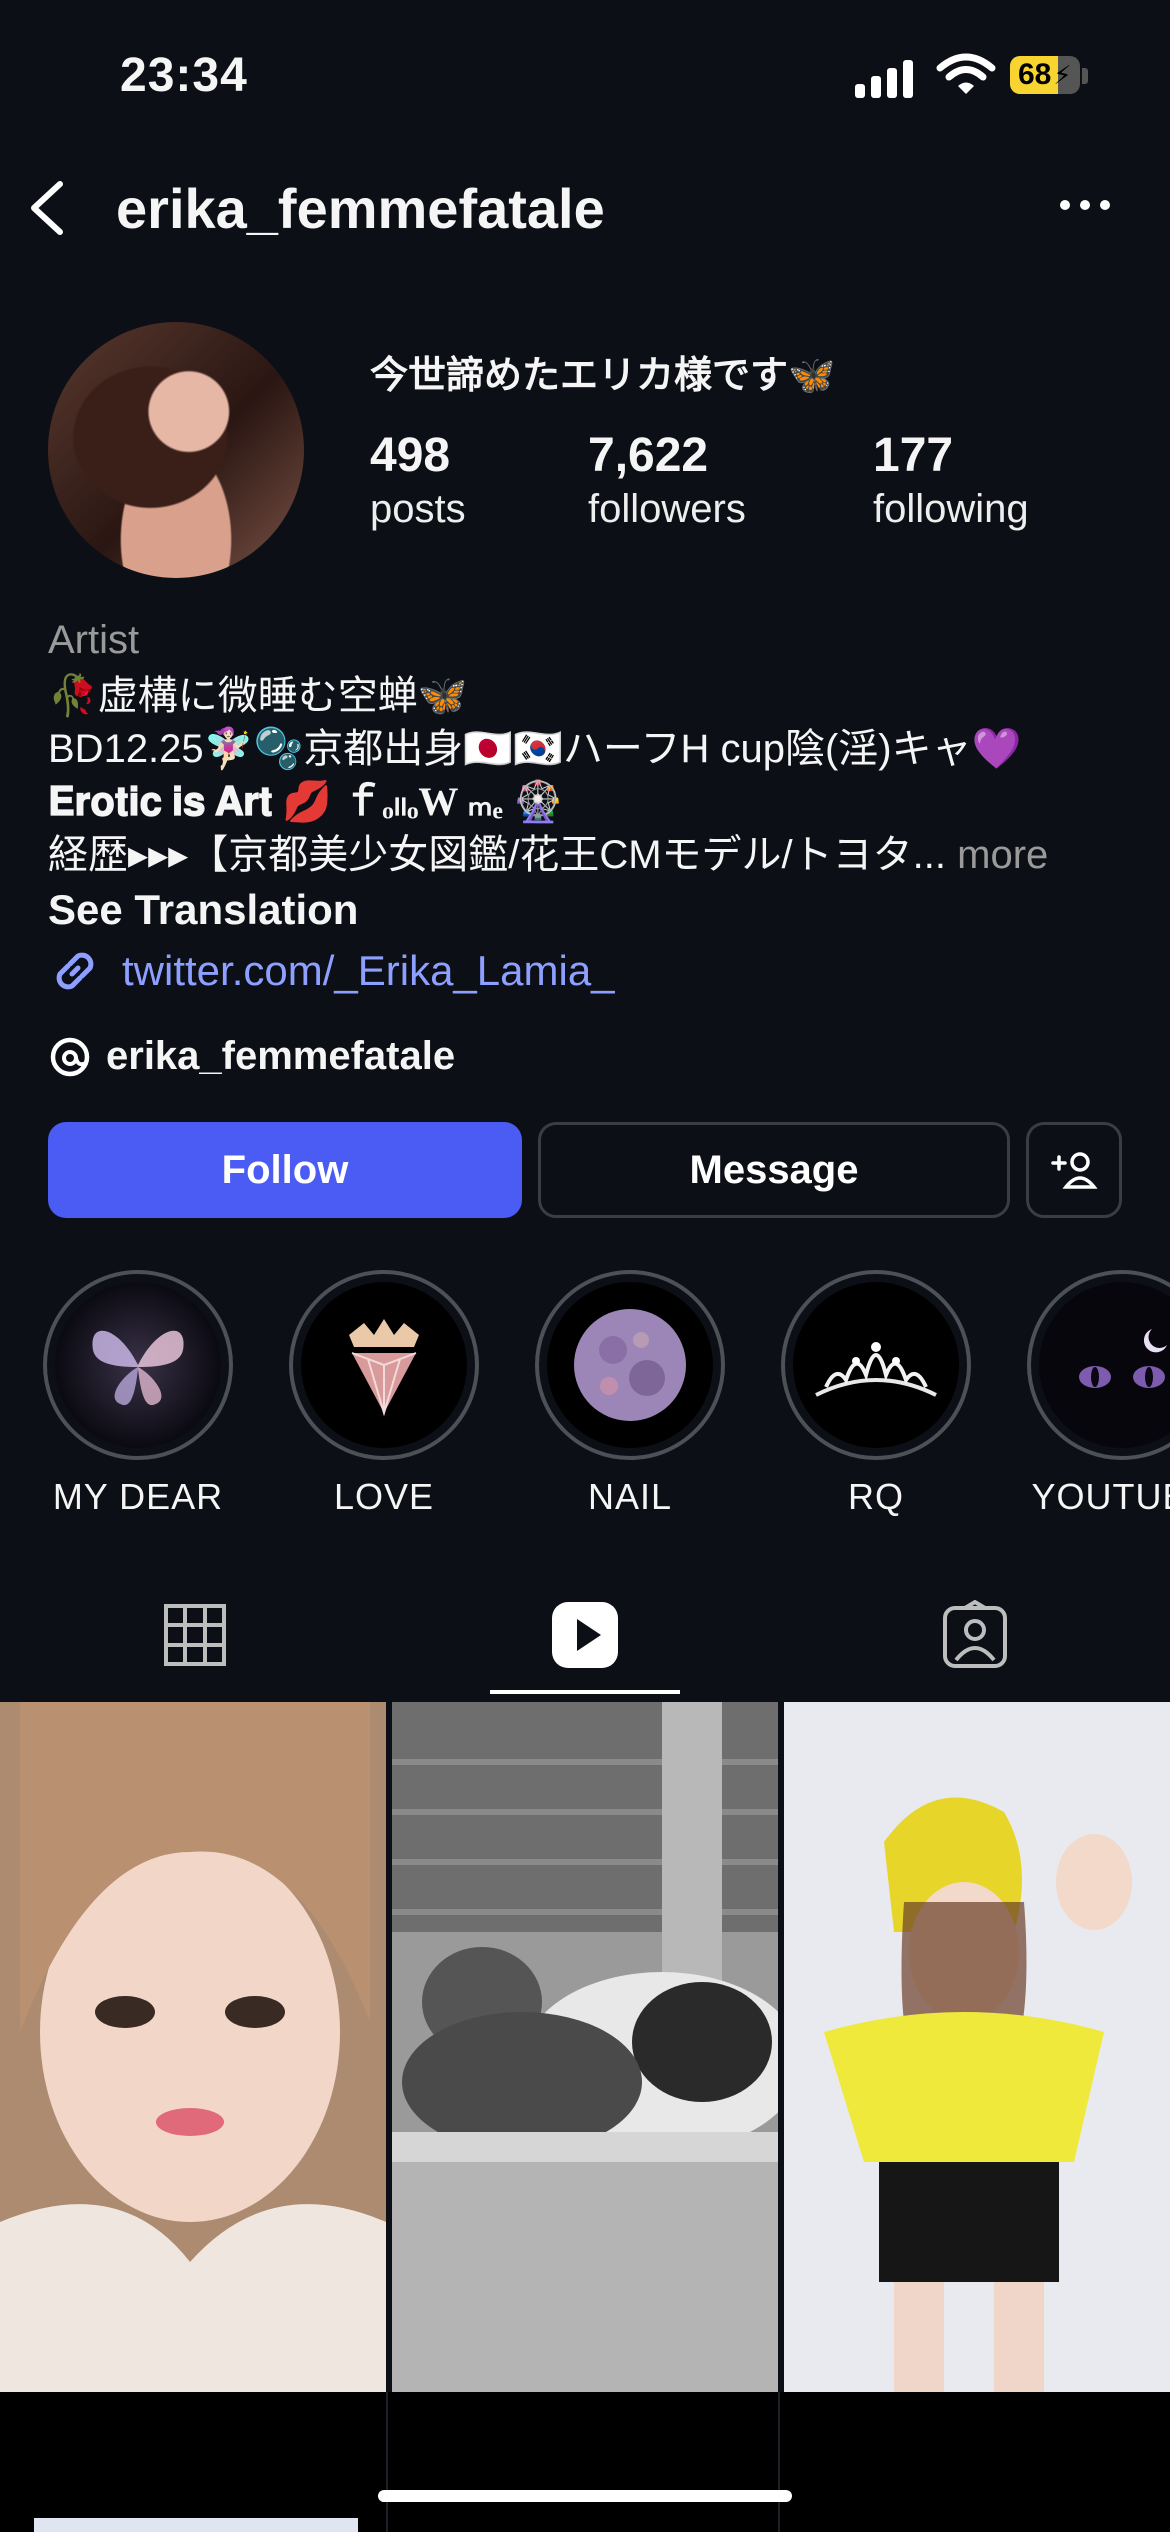 This screenshot has height=2532, width=1170. I want to click on charging-bolt-icon: ⚡, so click(1062, 74).